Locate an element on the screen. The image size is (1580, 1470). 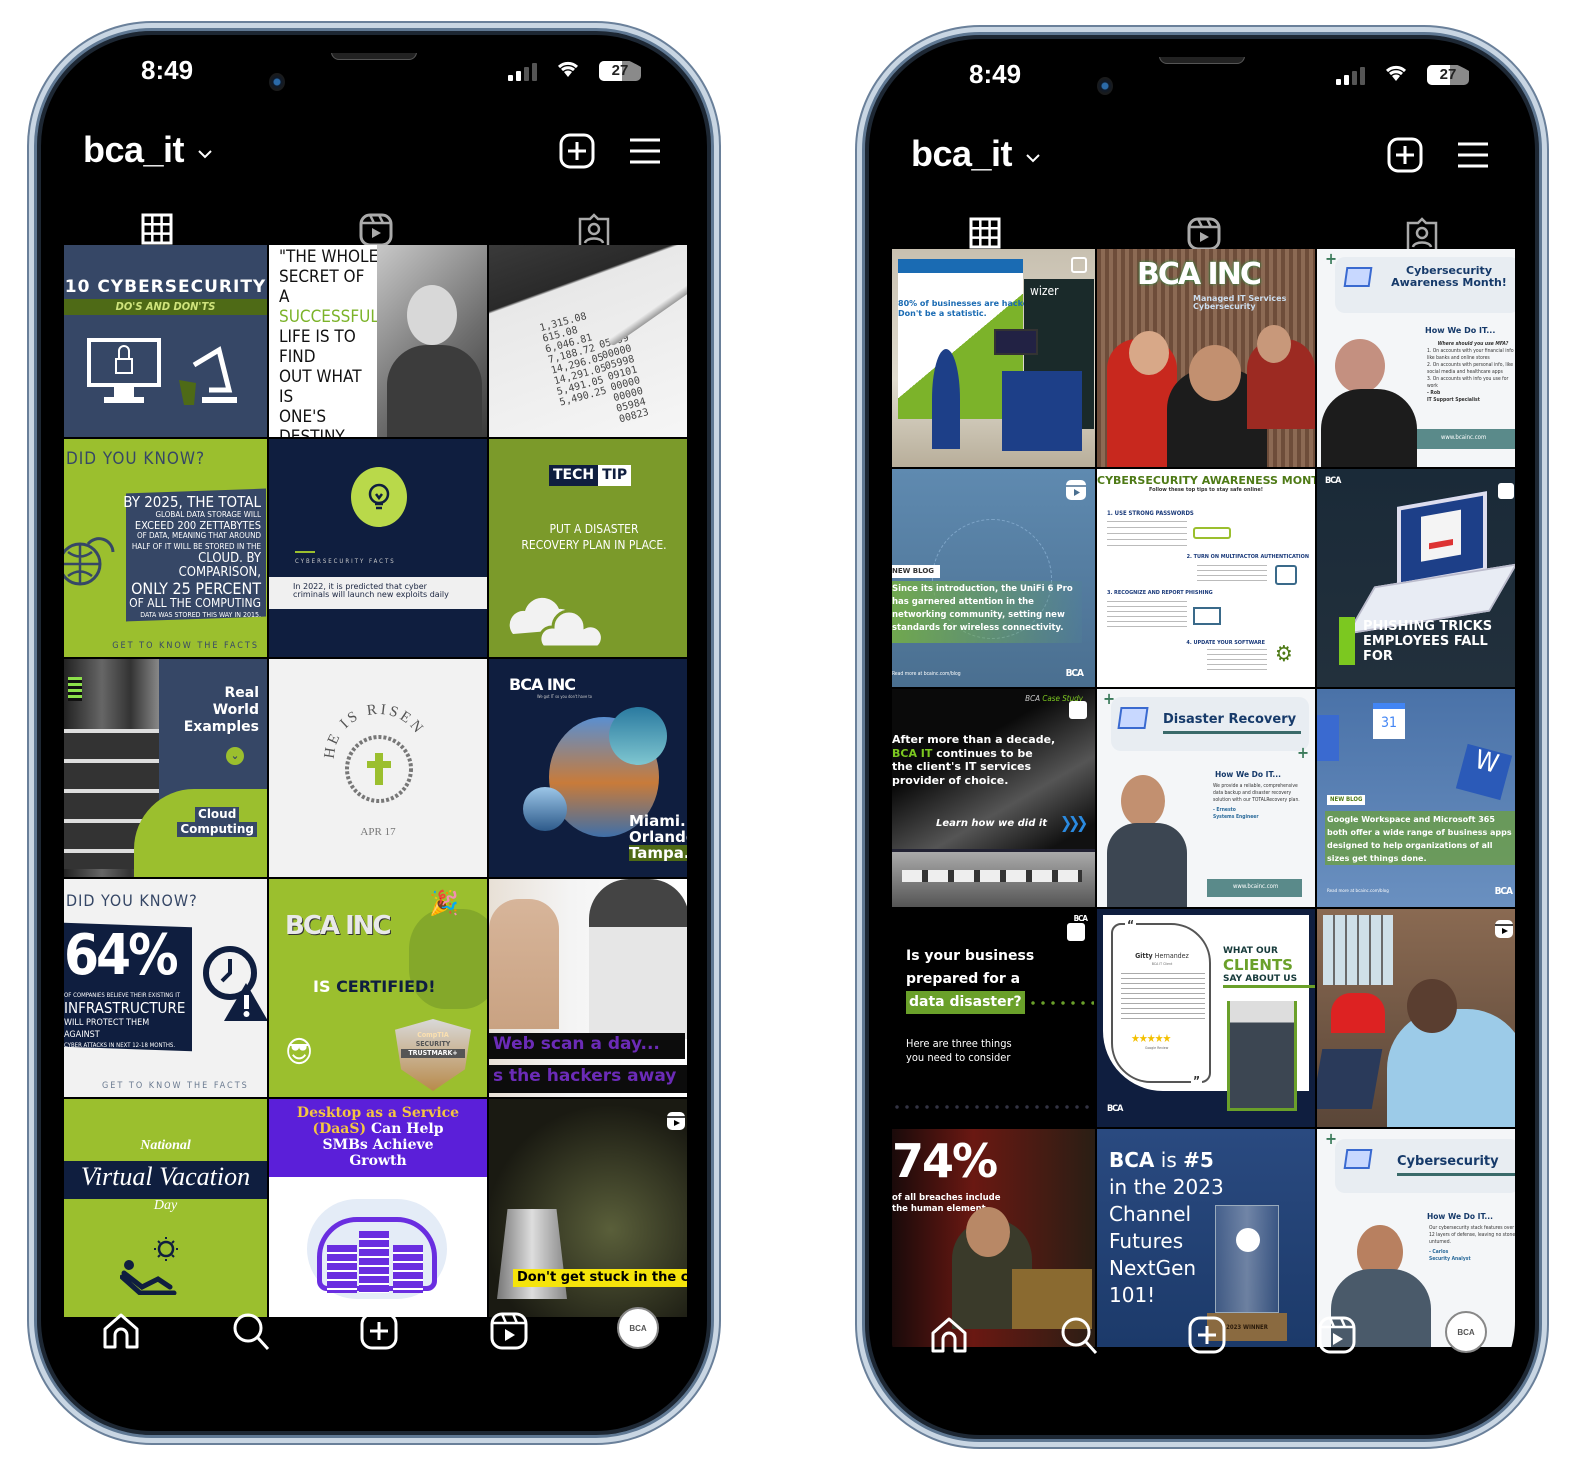
signal-icon is located at coordinates (522, 72).